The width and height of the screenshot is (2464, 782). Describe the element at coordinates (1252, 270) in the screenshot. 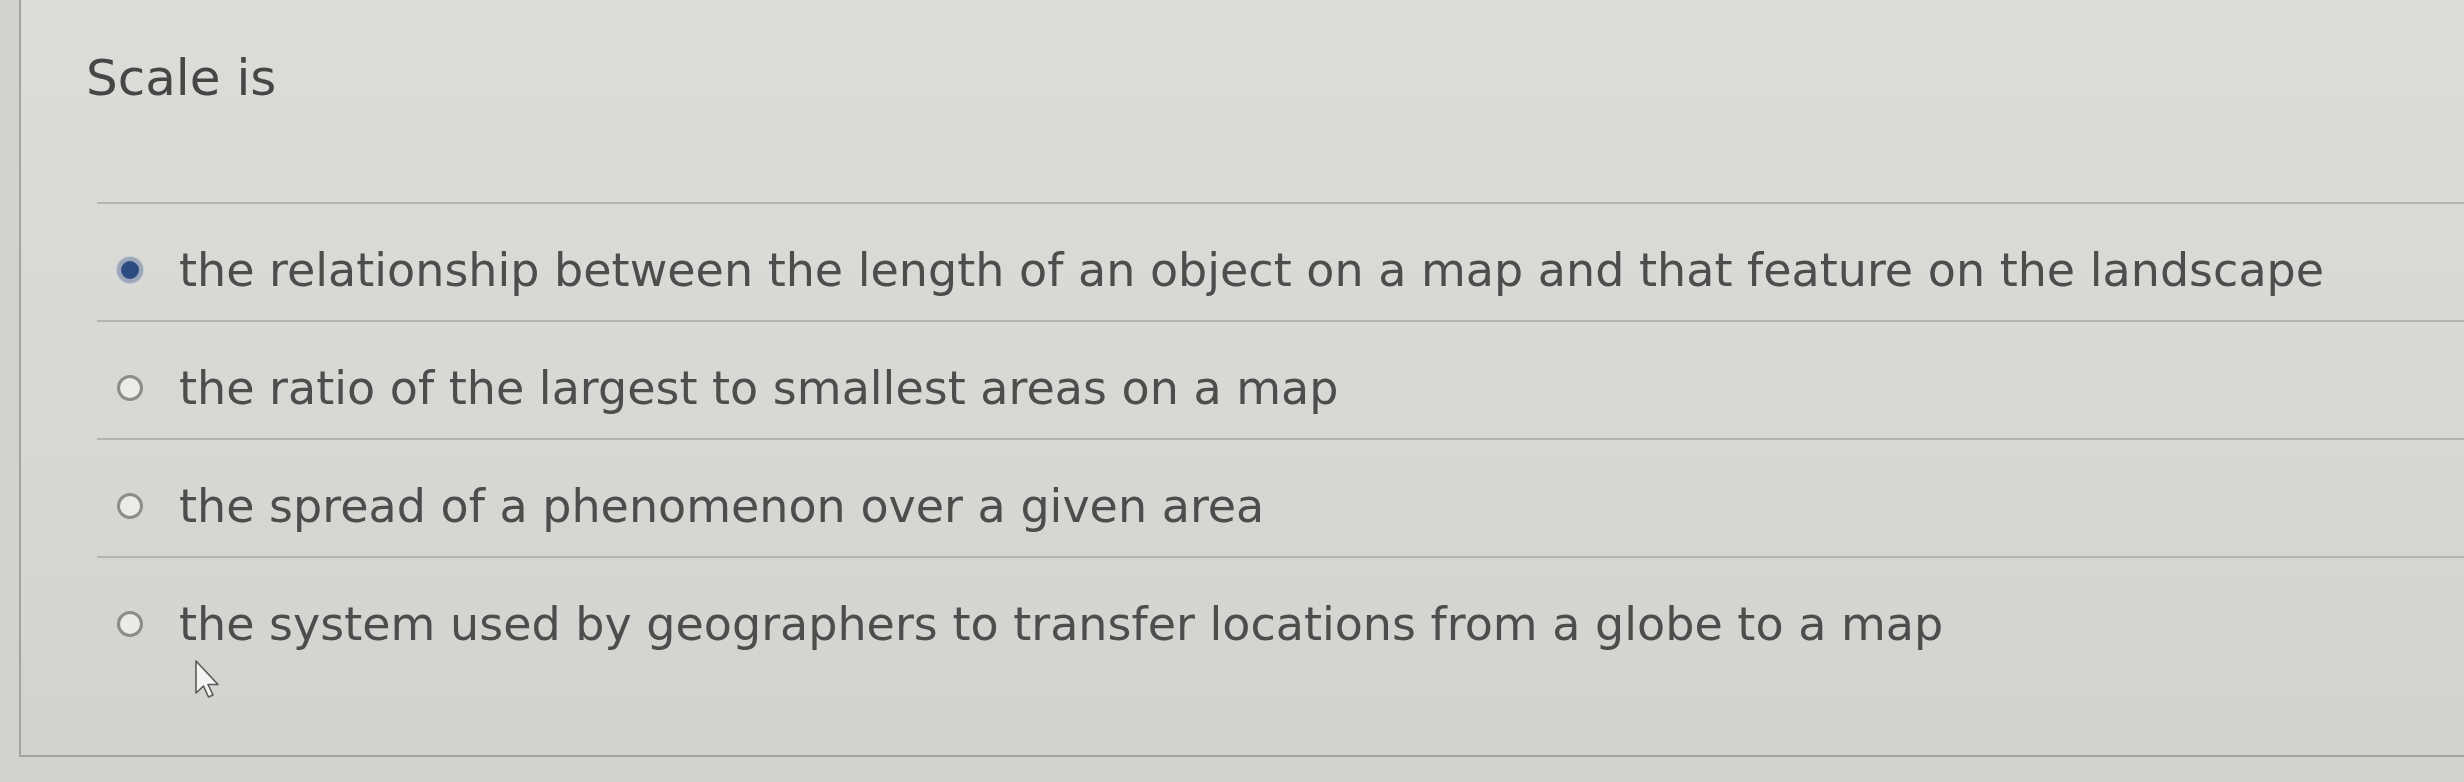

I see `option-label: the relationship between the length of an object on a map and that feature on the landscape` at that location.